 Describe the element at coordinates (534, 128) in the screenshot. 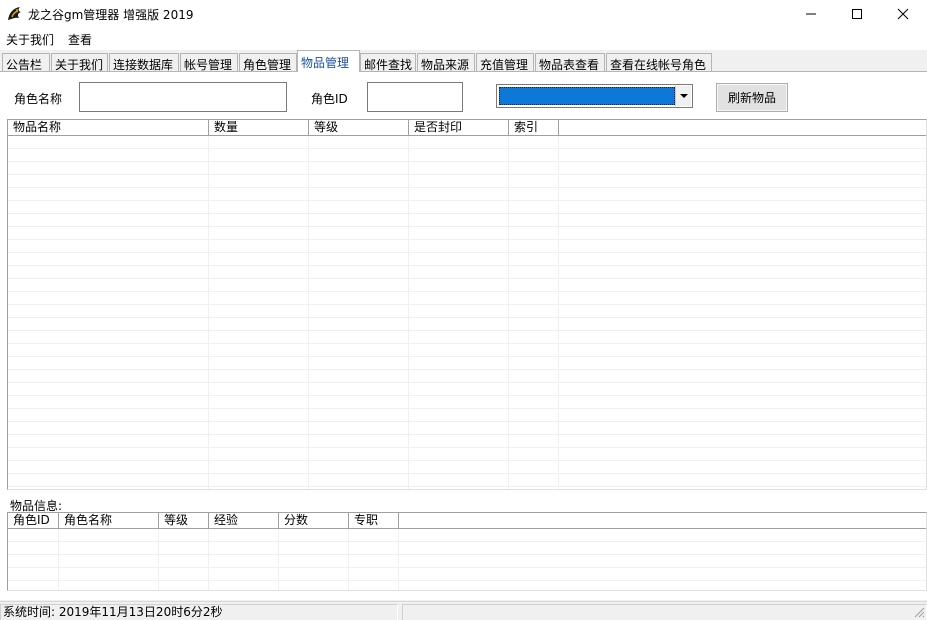

I see `col-index: 索引` at that location.